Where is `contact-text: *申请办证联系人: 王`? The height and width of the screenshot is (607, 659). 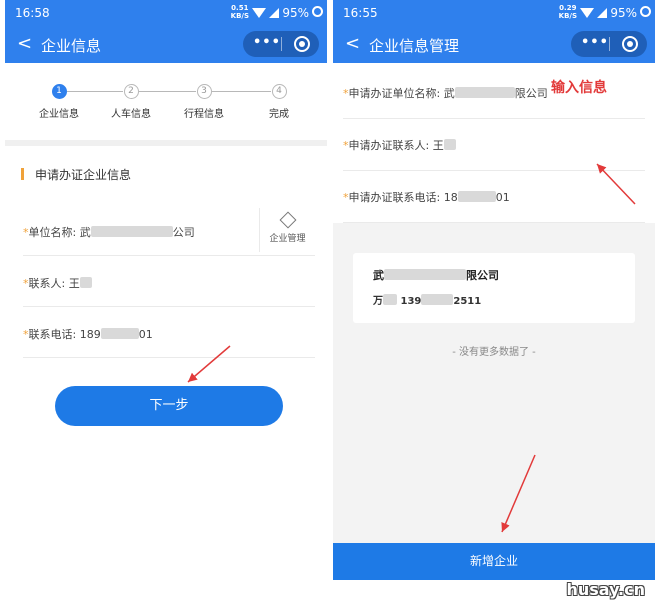 contact-text: *申请办证联系人: 王 is located at coordinates (399, 145).